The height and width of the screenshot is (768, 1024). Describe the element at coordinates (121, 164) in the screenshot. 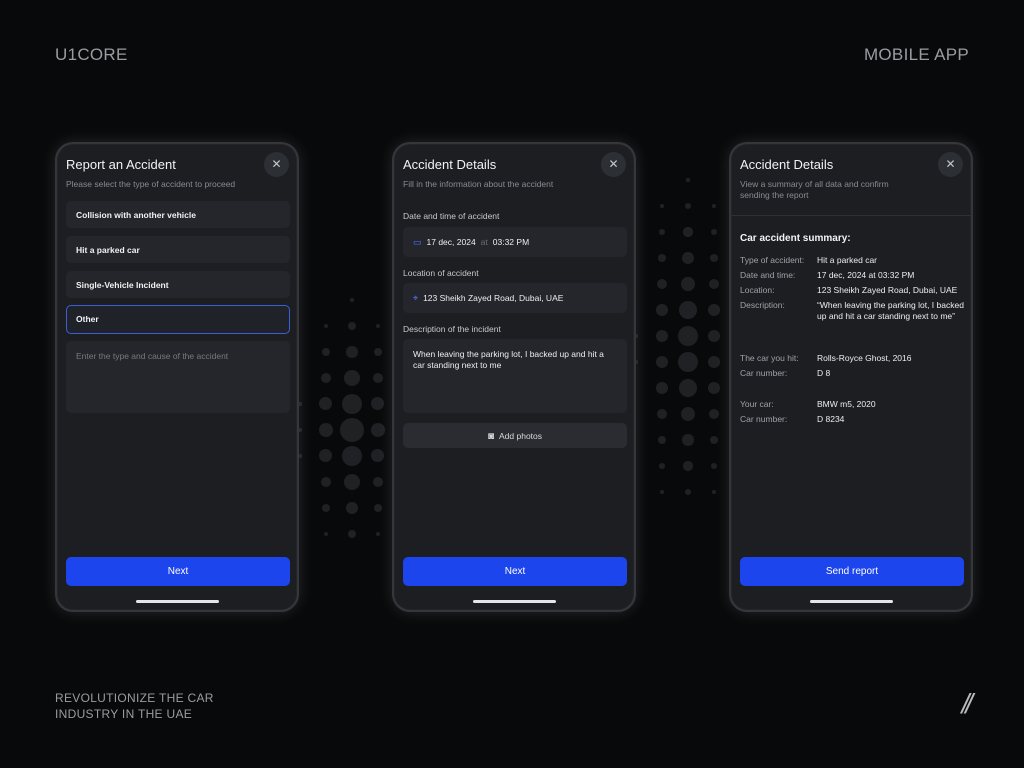

I see `screen-title: Report an Accident` at that location.